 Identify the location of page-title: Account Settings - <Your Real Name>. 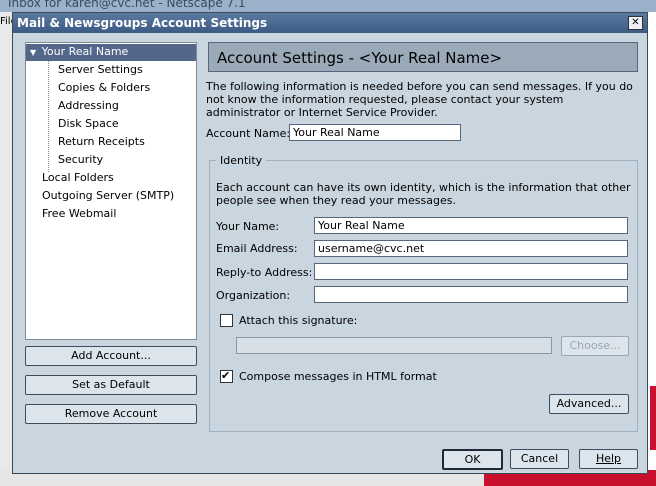
(360, 58).